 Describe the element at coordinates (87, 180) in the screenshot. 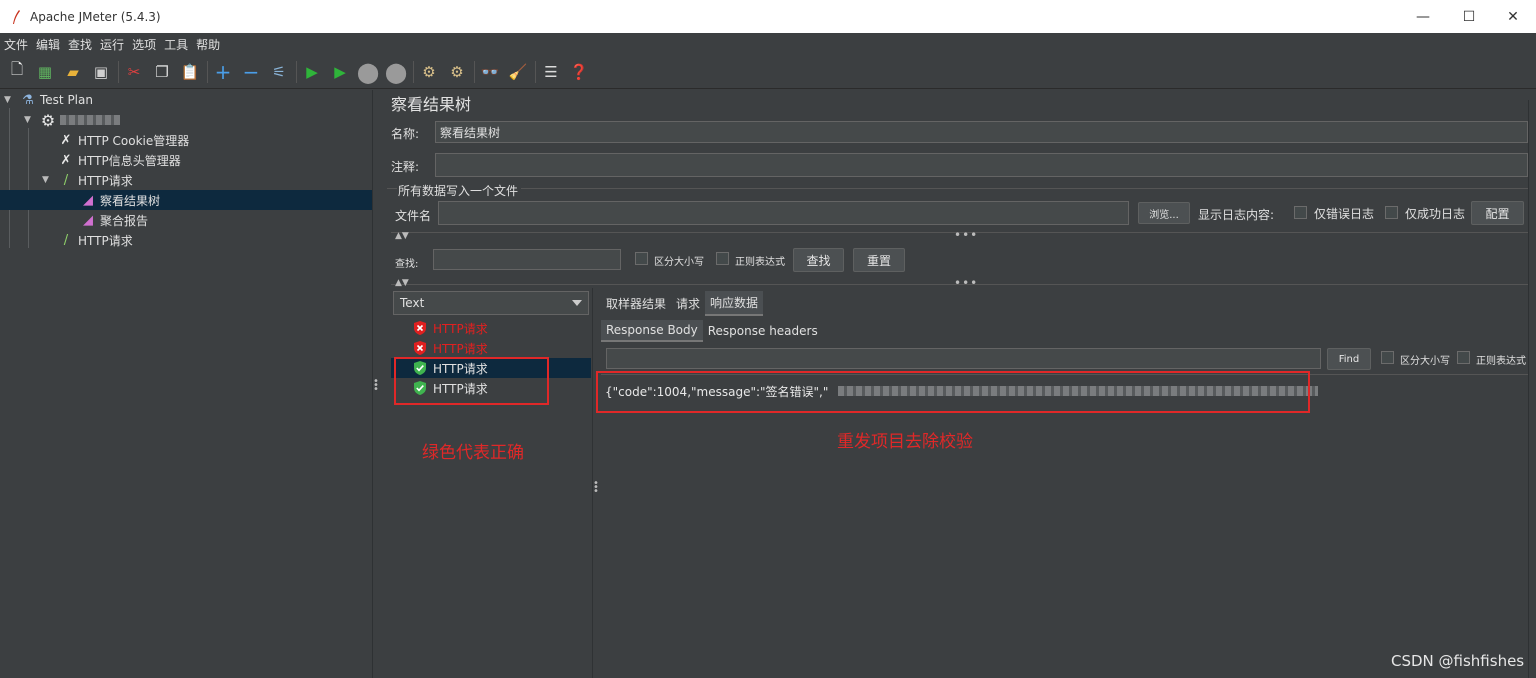

I see `tree-node-http-request: ▼ / HTTP请求` at that location.